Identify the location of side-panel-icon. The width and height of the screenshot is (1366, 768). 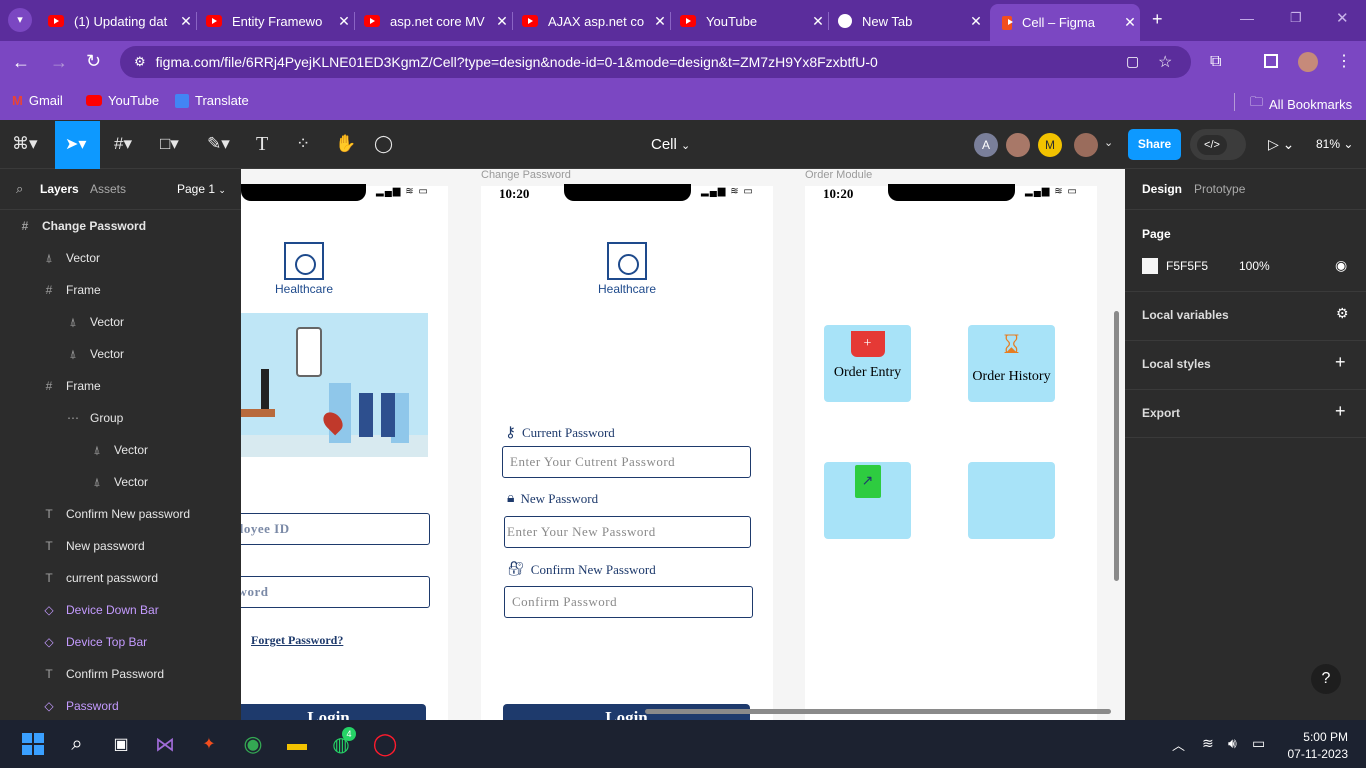
(1271, 61).